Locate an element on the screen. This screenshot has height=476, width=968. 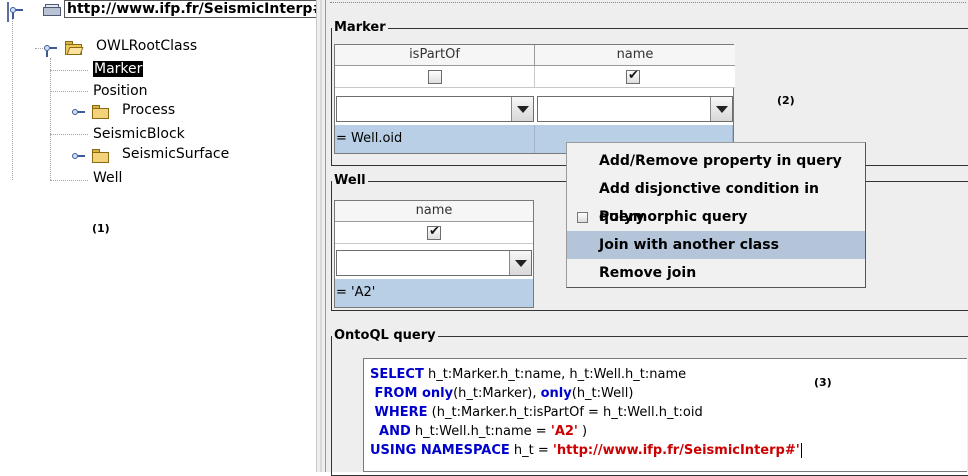
tree-node-label: Position is located at coordinates (120, 91).